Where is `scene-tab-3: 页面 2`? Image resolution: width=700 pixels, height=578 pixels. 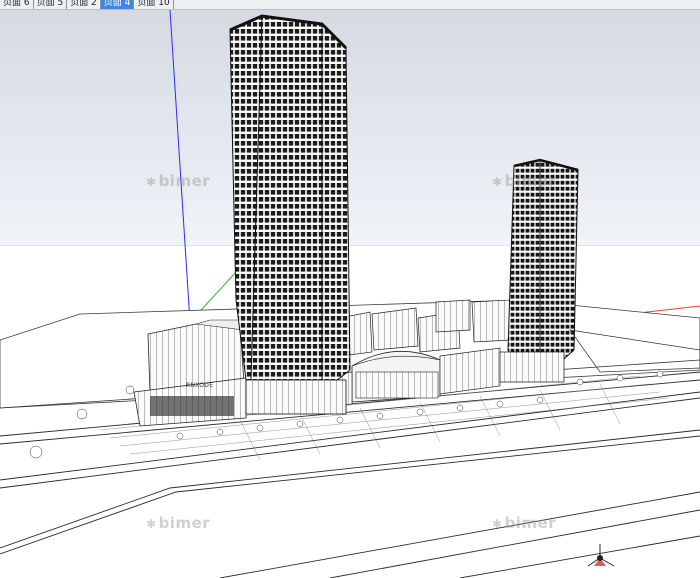 scene-tab-3: 页面 2 is located at coordinates (84, 4).